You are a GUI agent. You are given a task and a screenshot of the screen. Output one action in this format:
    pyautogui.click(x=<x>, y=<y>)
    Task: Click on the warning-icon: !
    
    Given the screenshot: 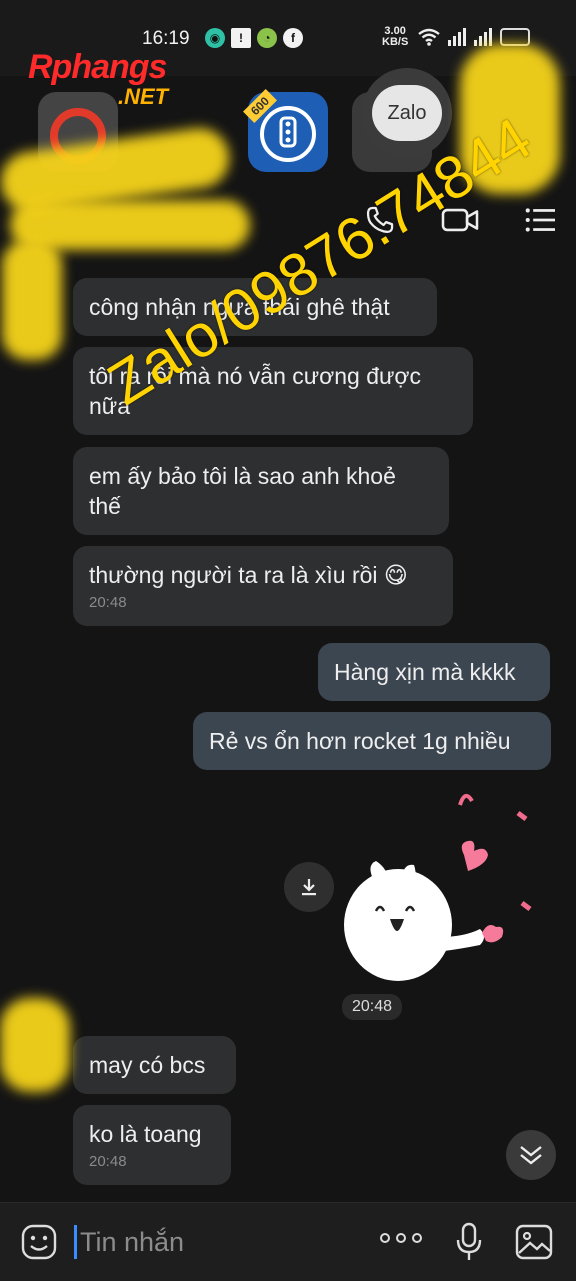 What is the action you would take?
    pyautogui.click(x=241, y=38)
    